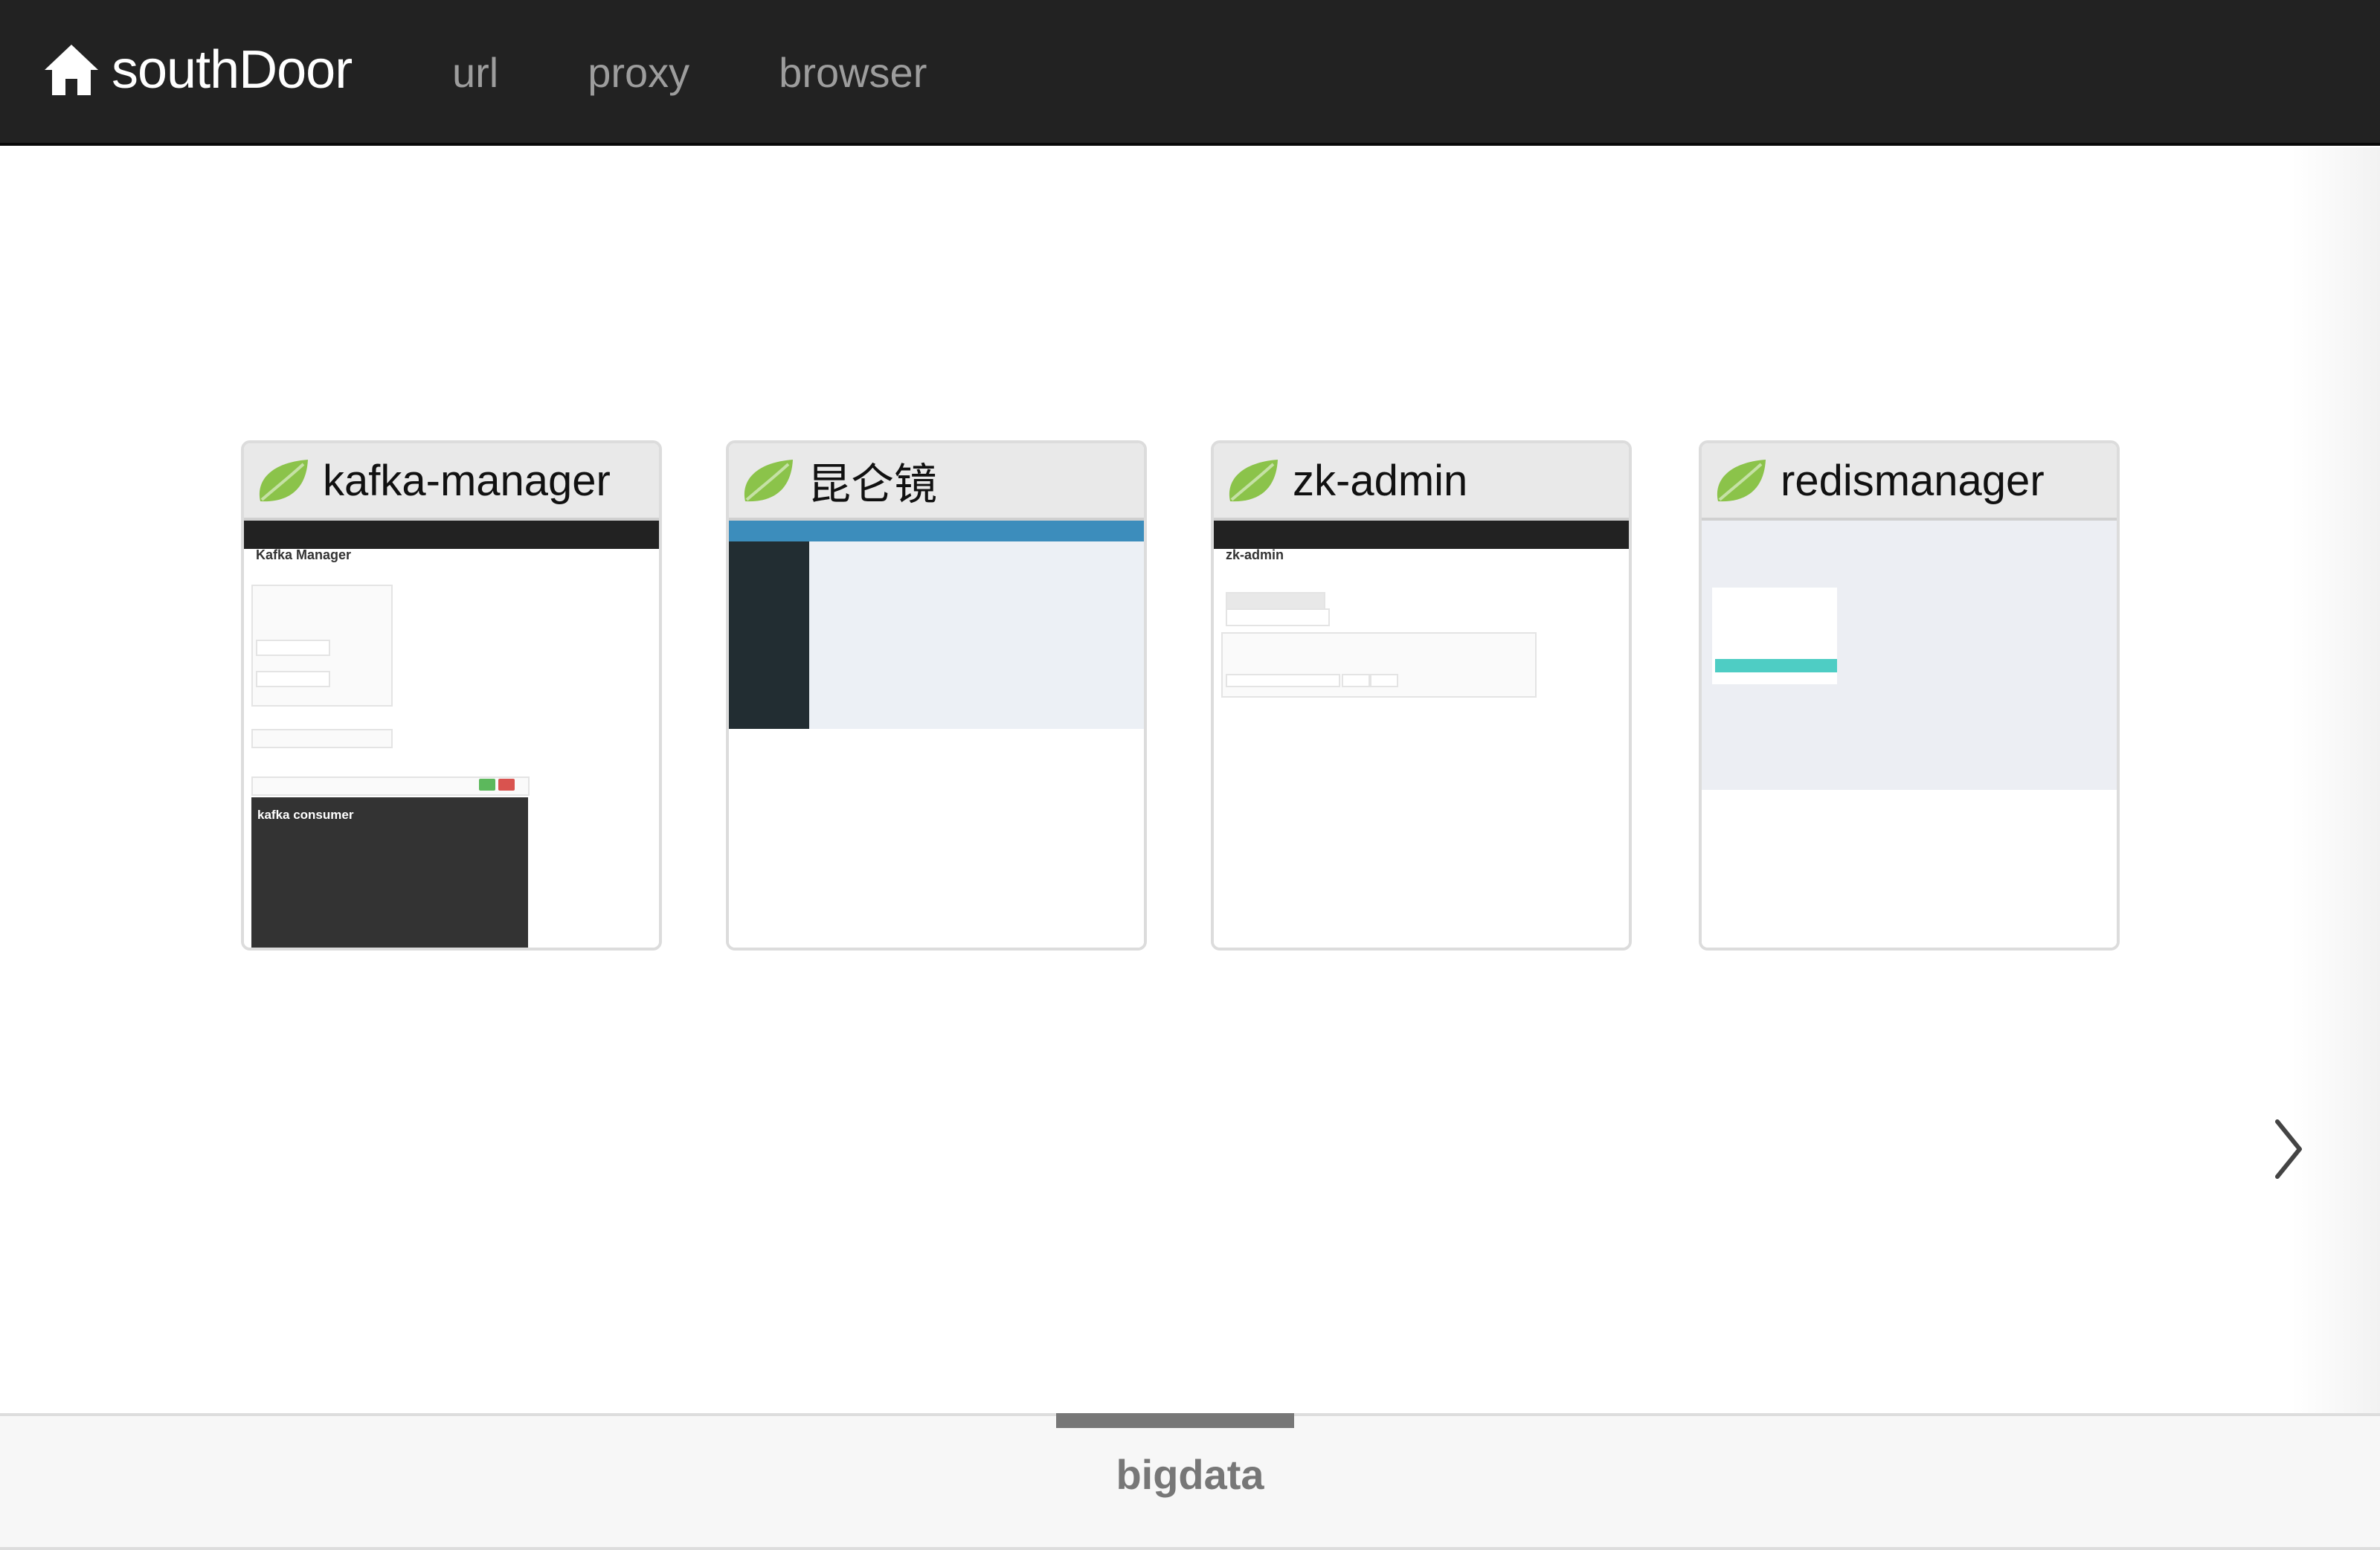 The image size is (2380, 1550). What do you see at coordinates (769, 635) in the screenshot?
I see `preview-sidebar` at bounding box center [769, 635].